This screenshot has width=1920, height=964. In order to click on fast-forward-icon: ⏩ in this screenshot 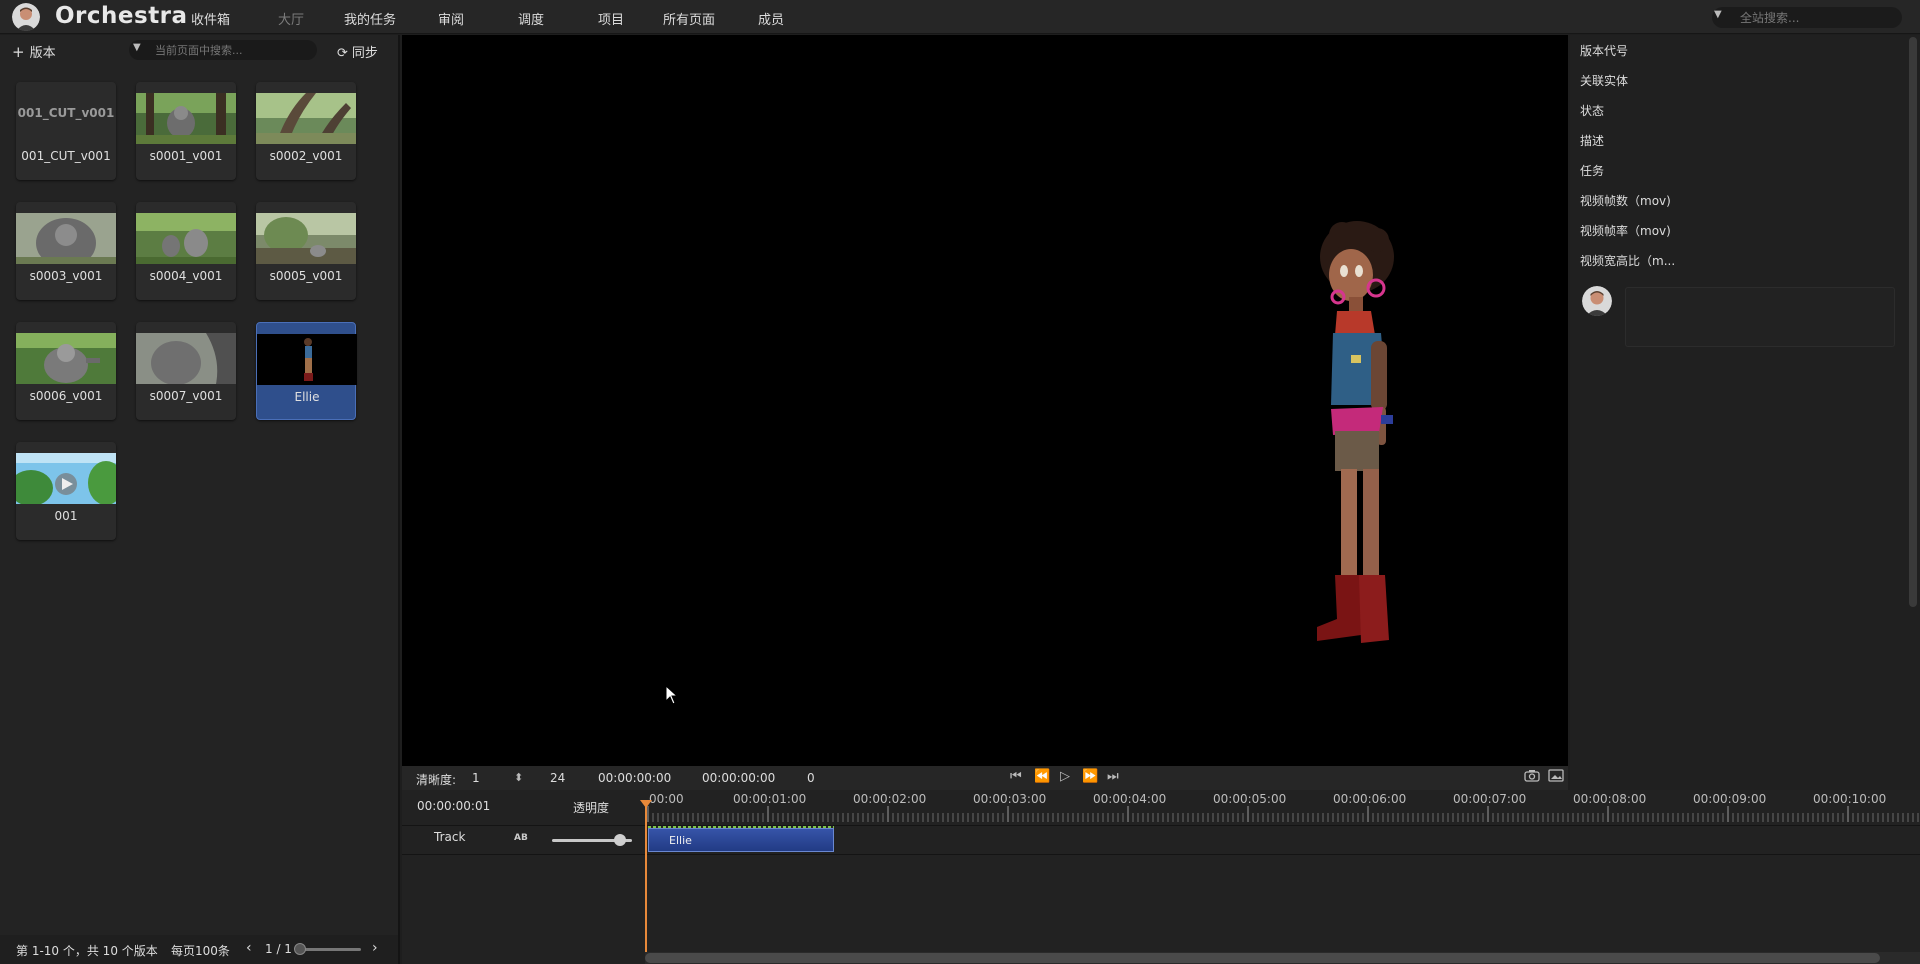, I will do `click(1090, 776)`.